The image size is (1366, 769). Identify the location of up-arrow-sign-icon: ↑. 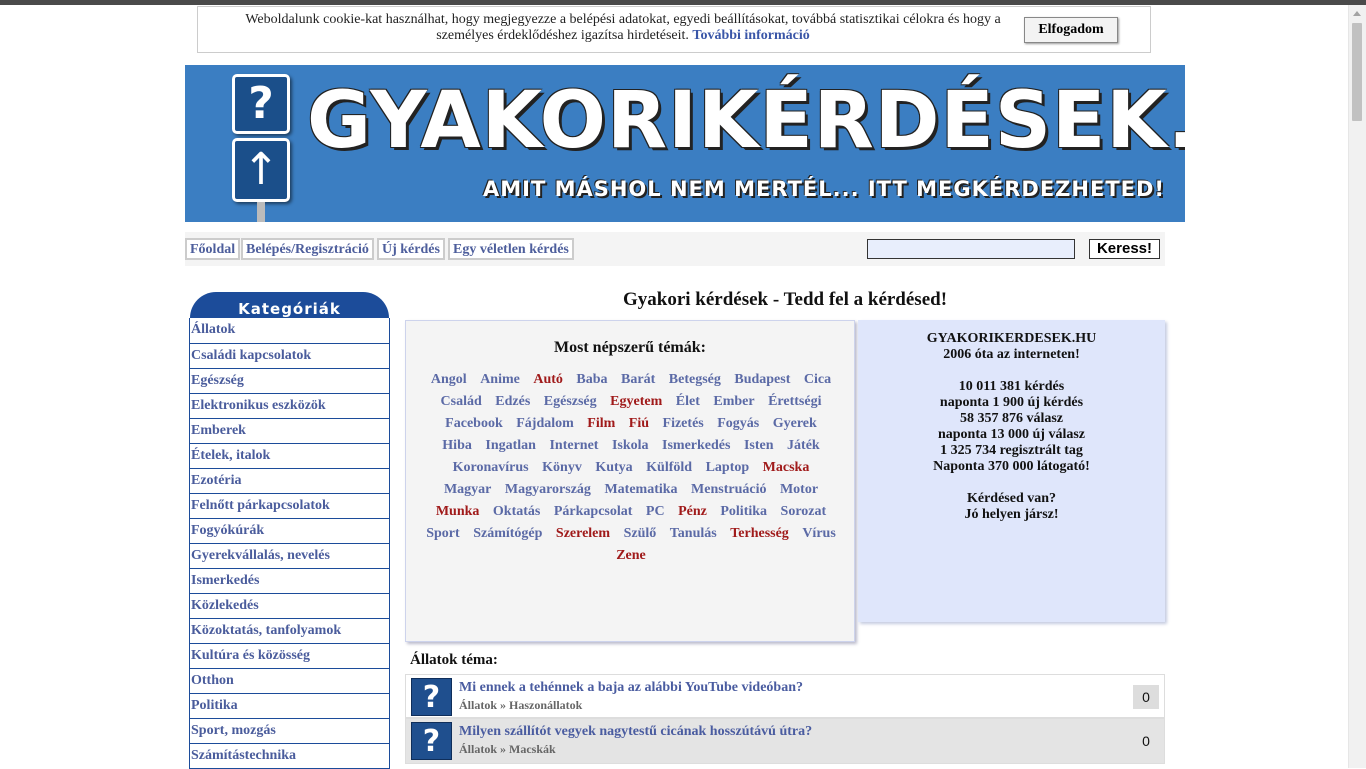
(261, 170).